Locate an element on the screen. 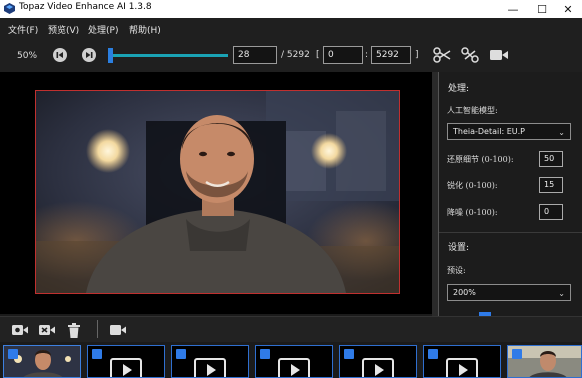 This screenshot has width=582, height=378. remove-video-icon is located at coordinates (47, 330).